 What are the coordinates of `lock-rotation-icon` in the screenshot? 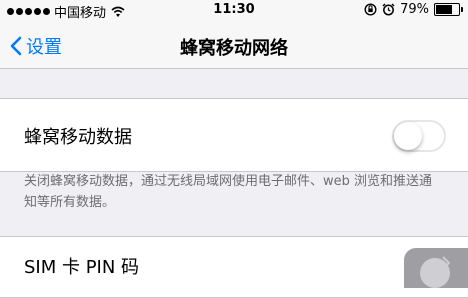 It's located at (370, 9).